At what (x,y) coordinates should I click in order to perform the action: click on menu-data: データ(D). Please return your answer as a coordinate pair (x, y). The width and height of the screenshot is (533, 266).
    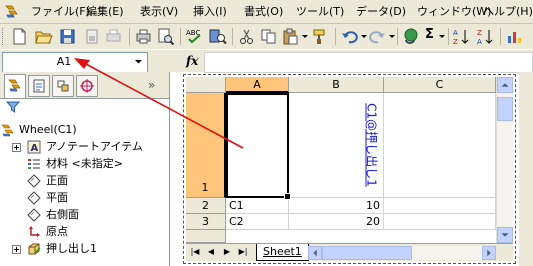
    Looking at the image, I should click on (381, 12).